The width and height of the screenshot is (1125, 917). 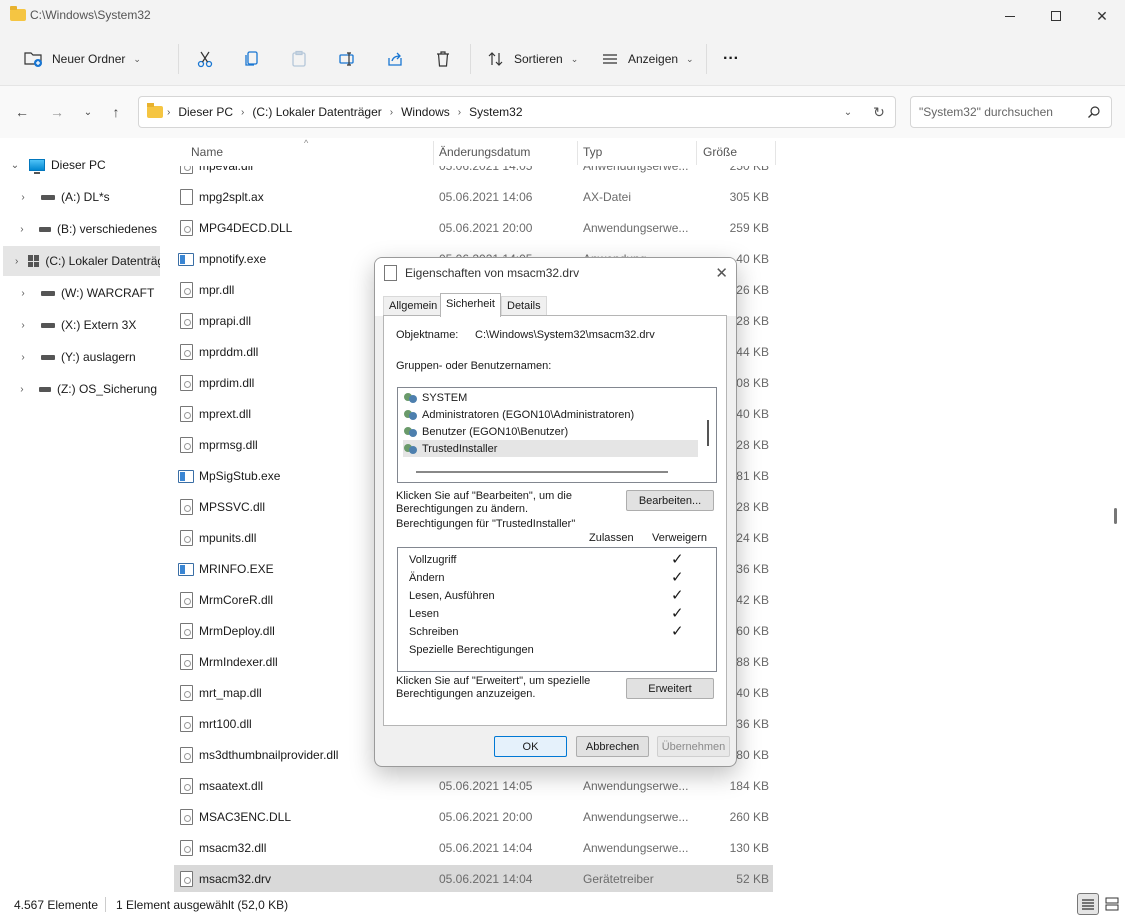 I want to click on refresh-icon: ↻, so click(x=879, y=112).